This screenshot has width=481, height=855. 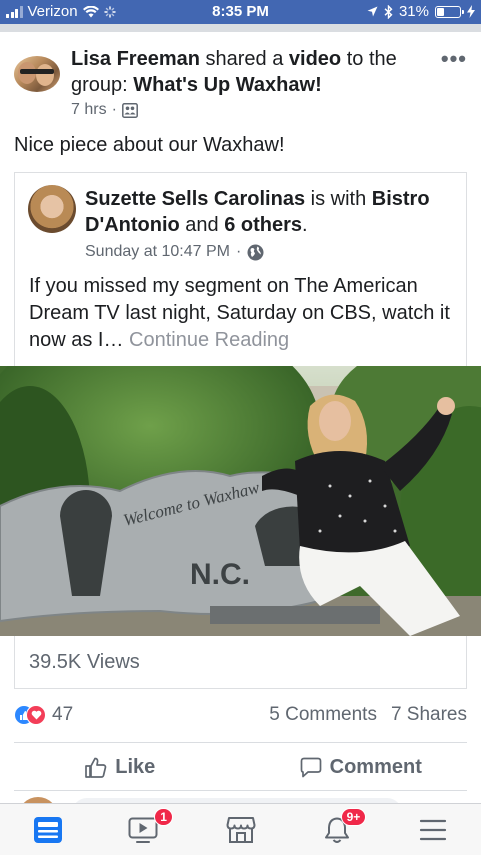 I want to click on love-reaction-icon, so click(x=36, y=715).